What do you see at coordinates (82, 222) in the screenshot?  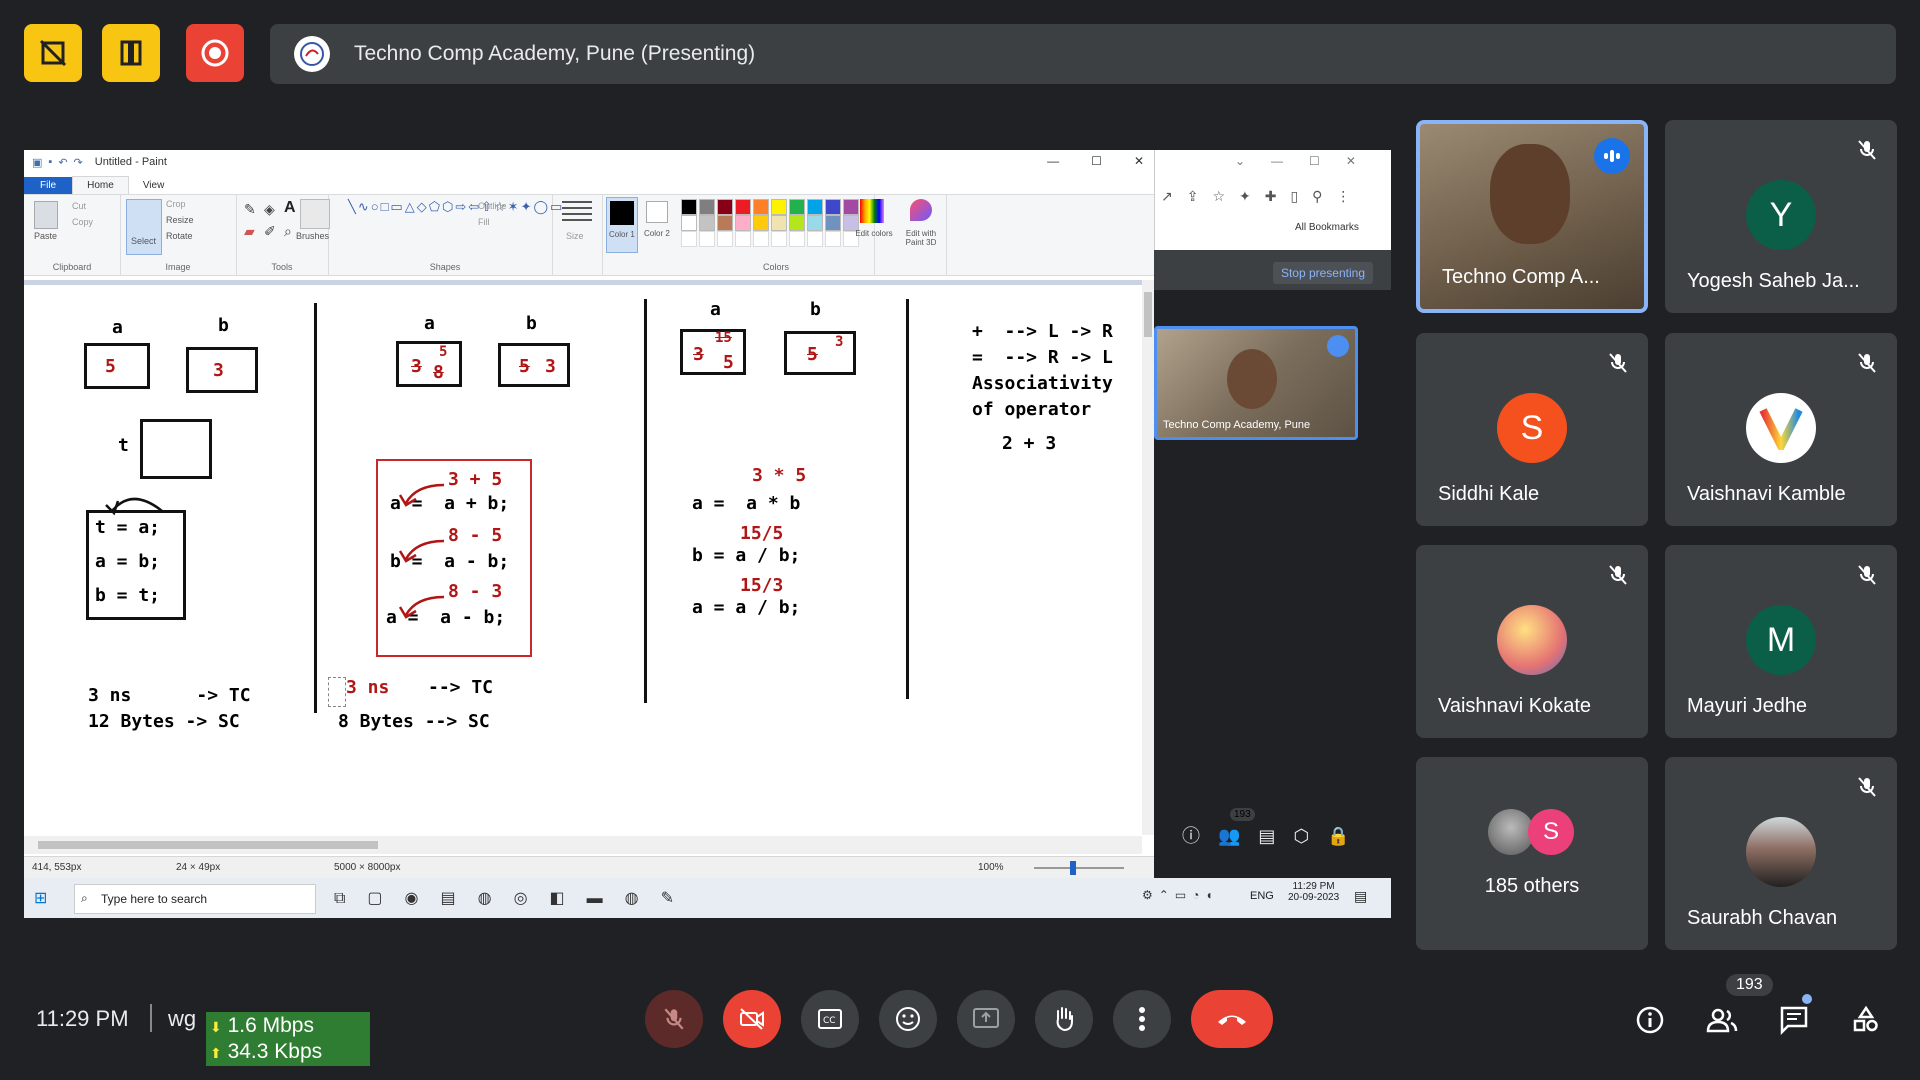 I see `copy-button: Copy` at bounding box center [82, 222].